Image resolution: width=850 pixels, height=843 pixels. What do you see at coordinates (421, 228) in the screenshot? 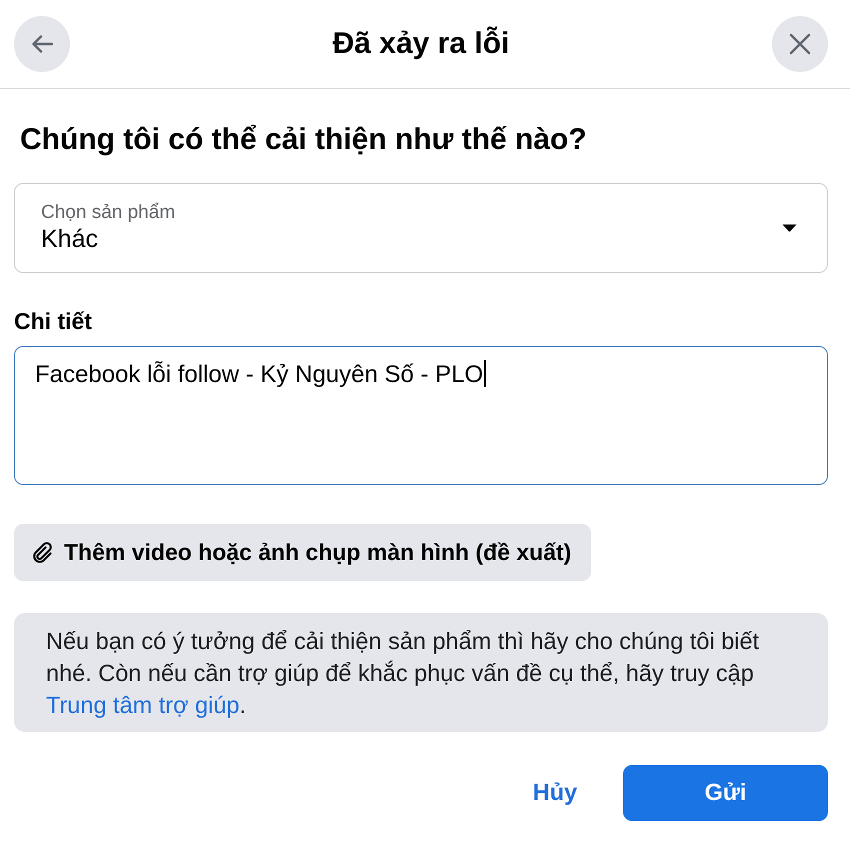
I see `product-select: Chọn sản phẩm Khác` at bounding box center [421, 228].